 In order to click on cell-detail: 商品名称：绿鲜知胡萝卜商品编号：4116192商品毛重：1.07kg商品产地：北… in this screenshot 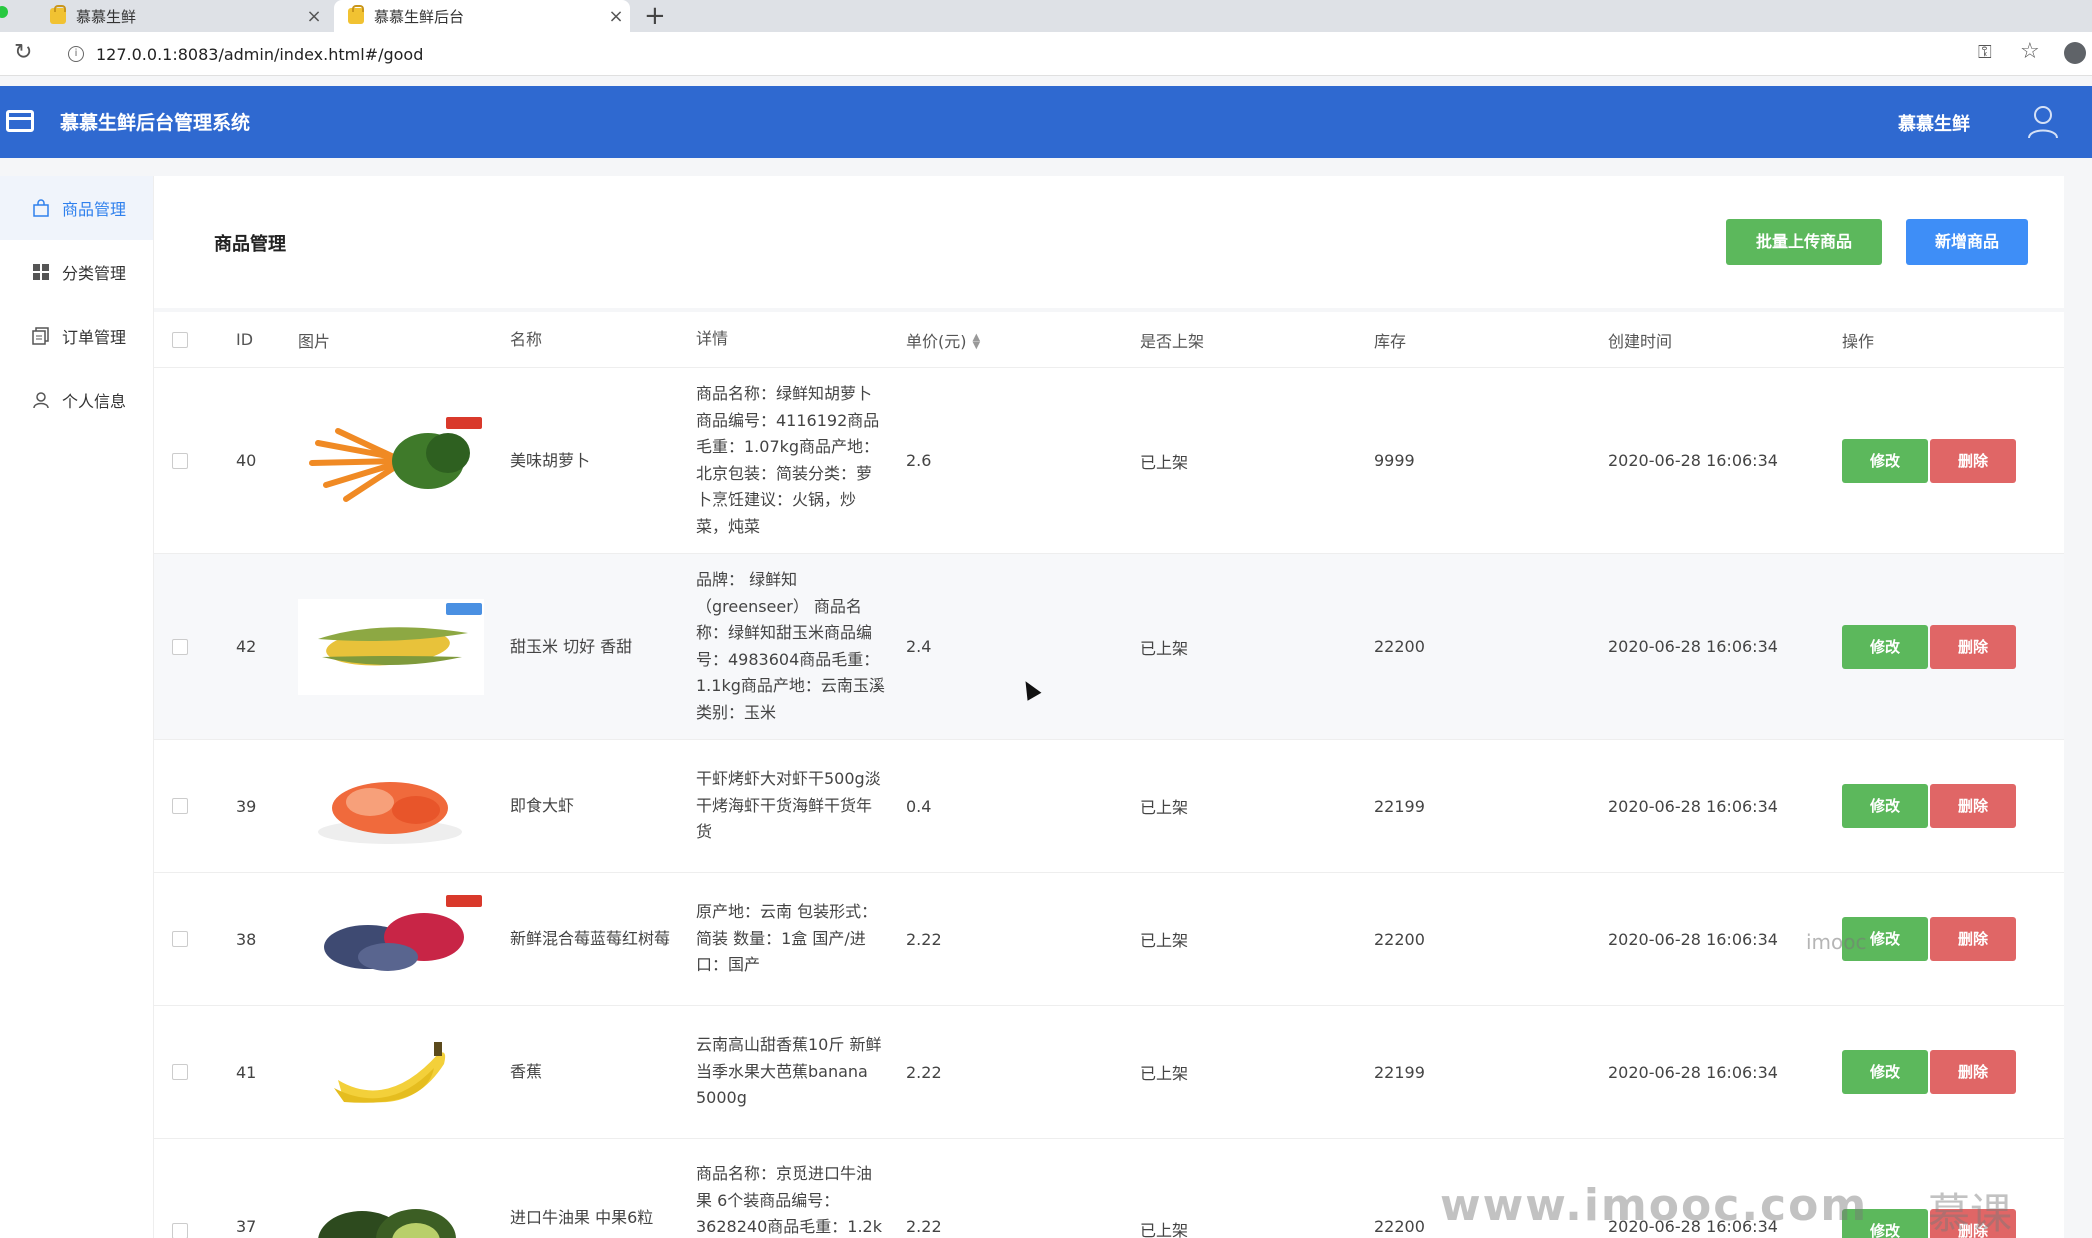, I will do `click(788, 460)`.